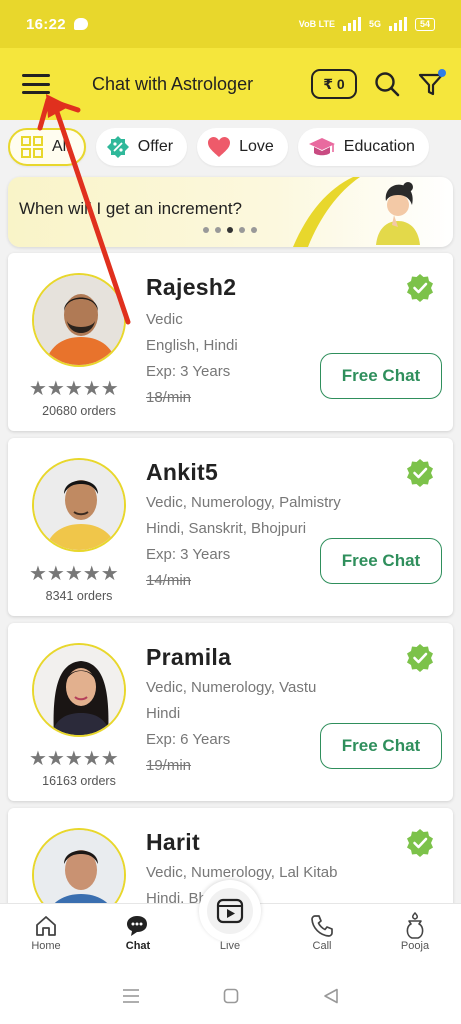 This screenshot has width=461, height=1024. Describe the element at coordinates (137, 926) in the screenshot. I see `chat-icon` at that location.